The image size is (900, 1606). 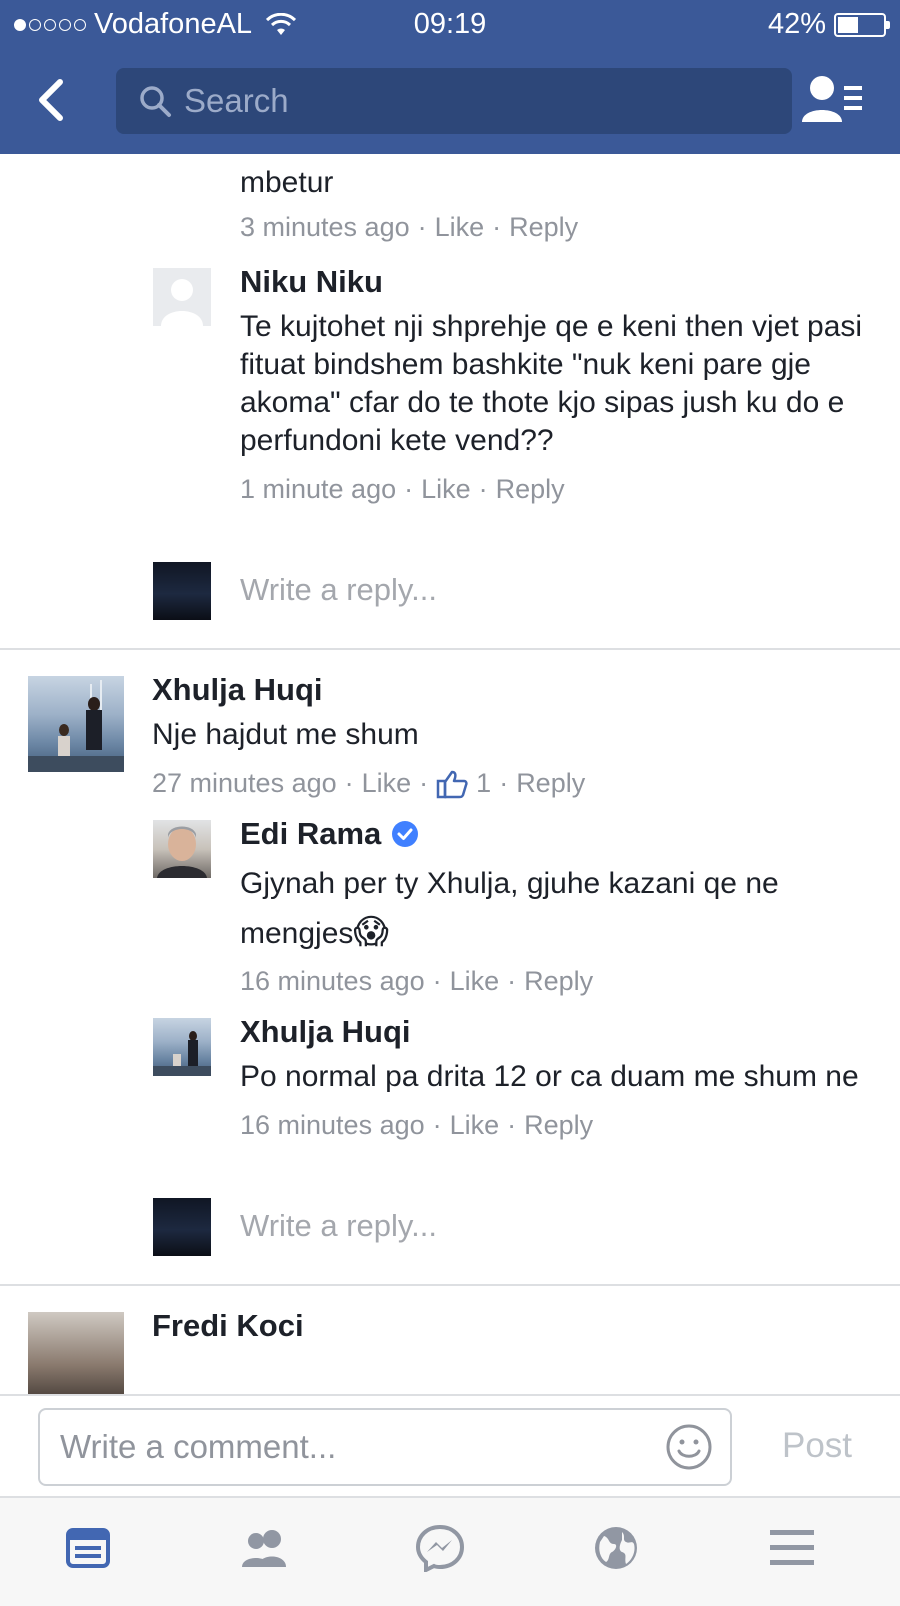 I want to click on tab-news-feed, so click(x=88, y=1548).